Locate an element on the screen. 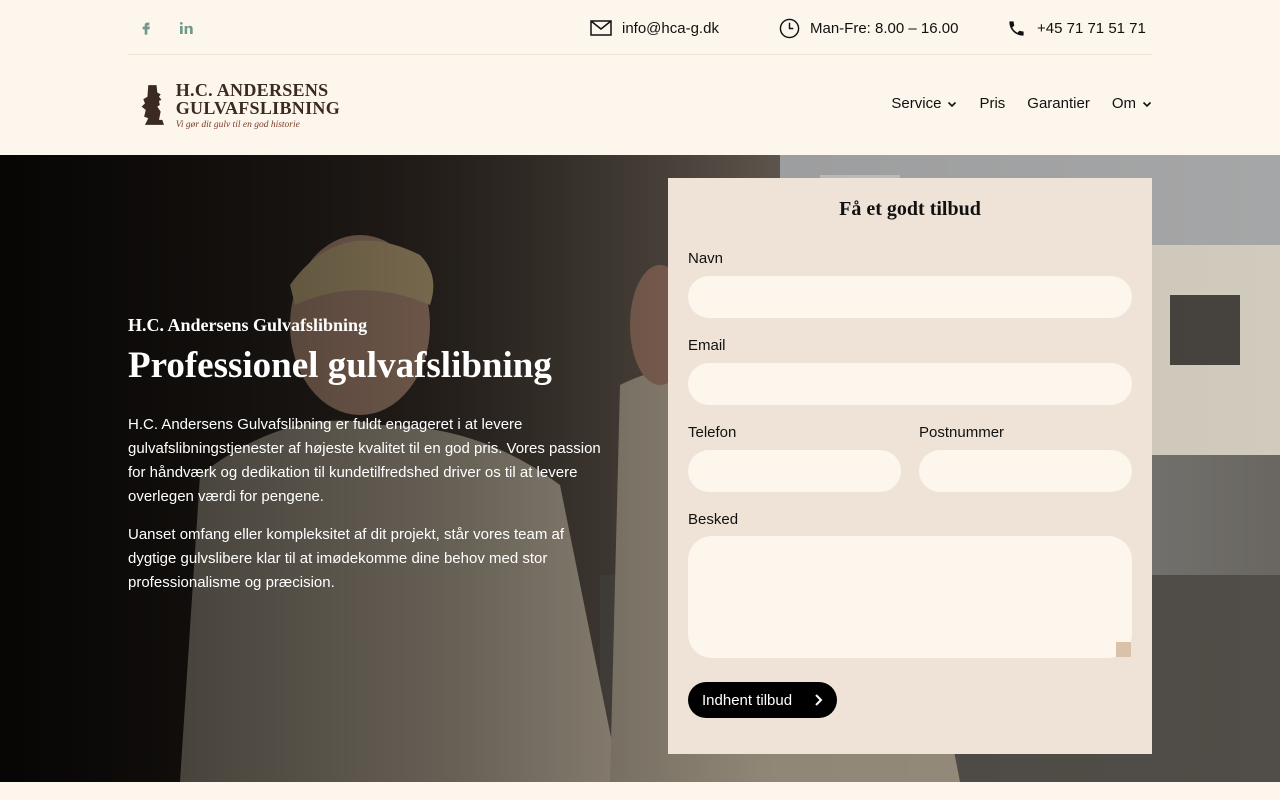  phone-icon is located at coordinates (1016, 28).